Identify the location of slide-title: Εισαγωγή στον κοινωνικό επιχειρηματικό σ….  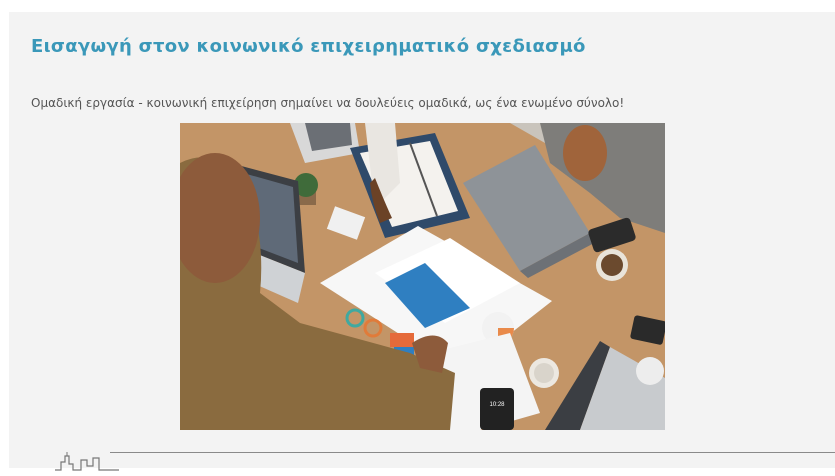
(308, 46).